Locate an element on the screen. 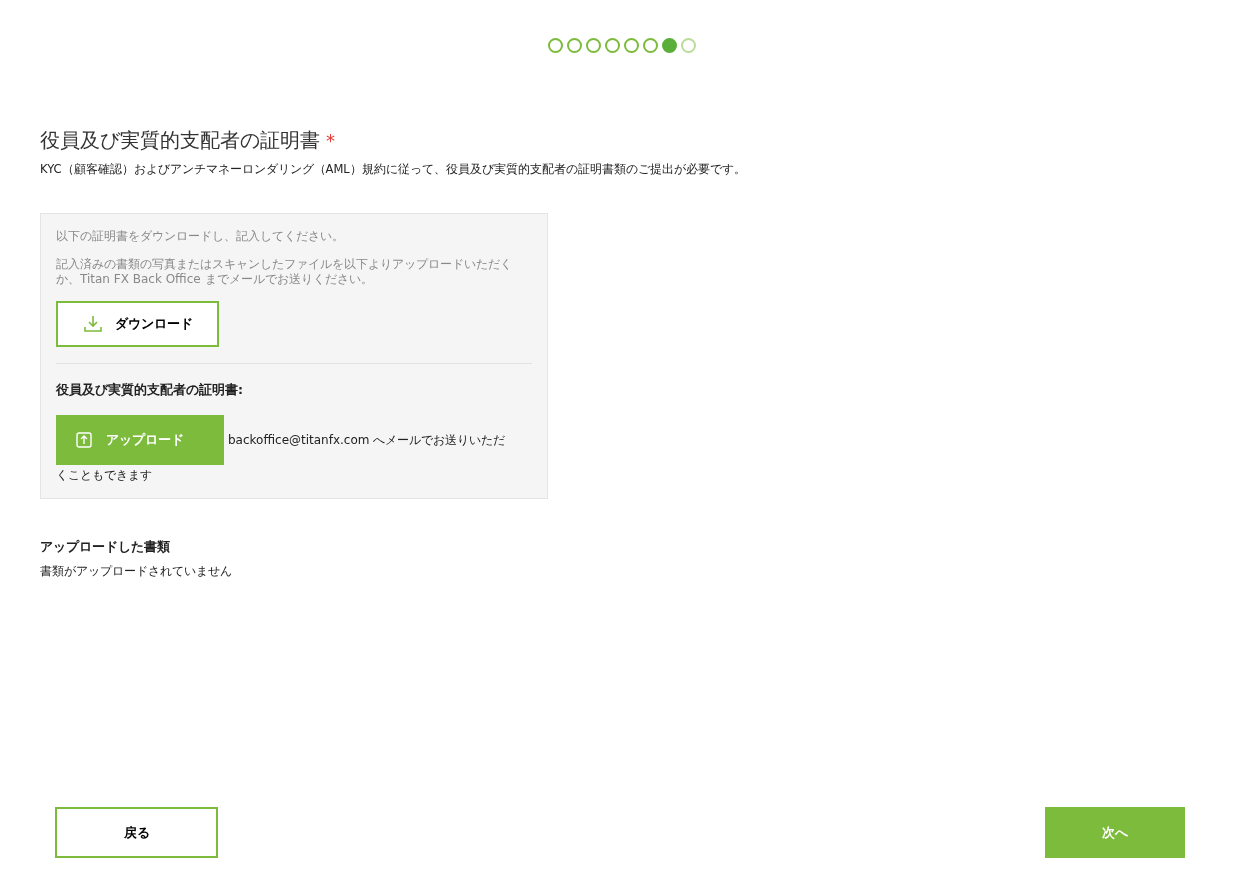 The image size is (1243, 870). uploaded-title: アップロードした書類 is located at coordinates (105, 547).